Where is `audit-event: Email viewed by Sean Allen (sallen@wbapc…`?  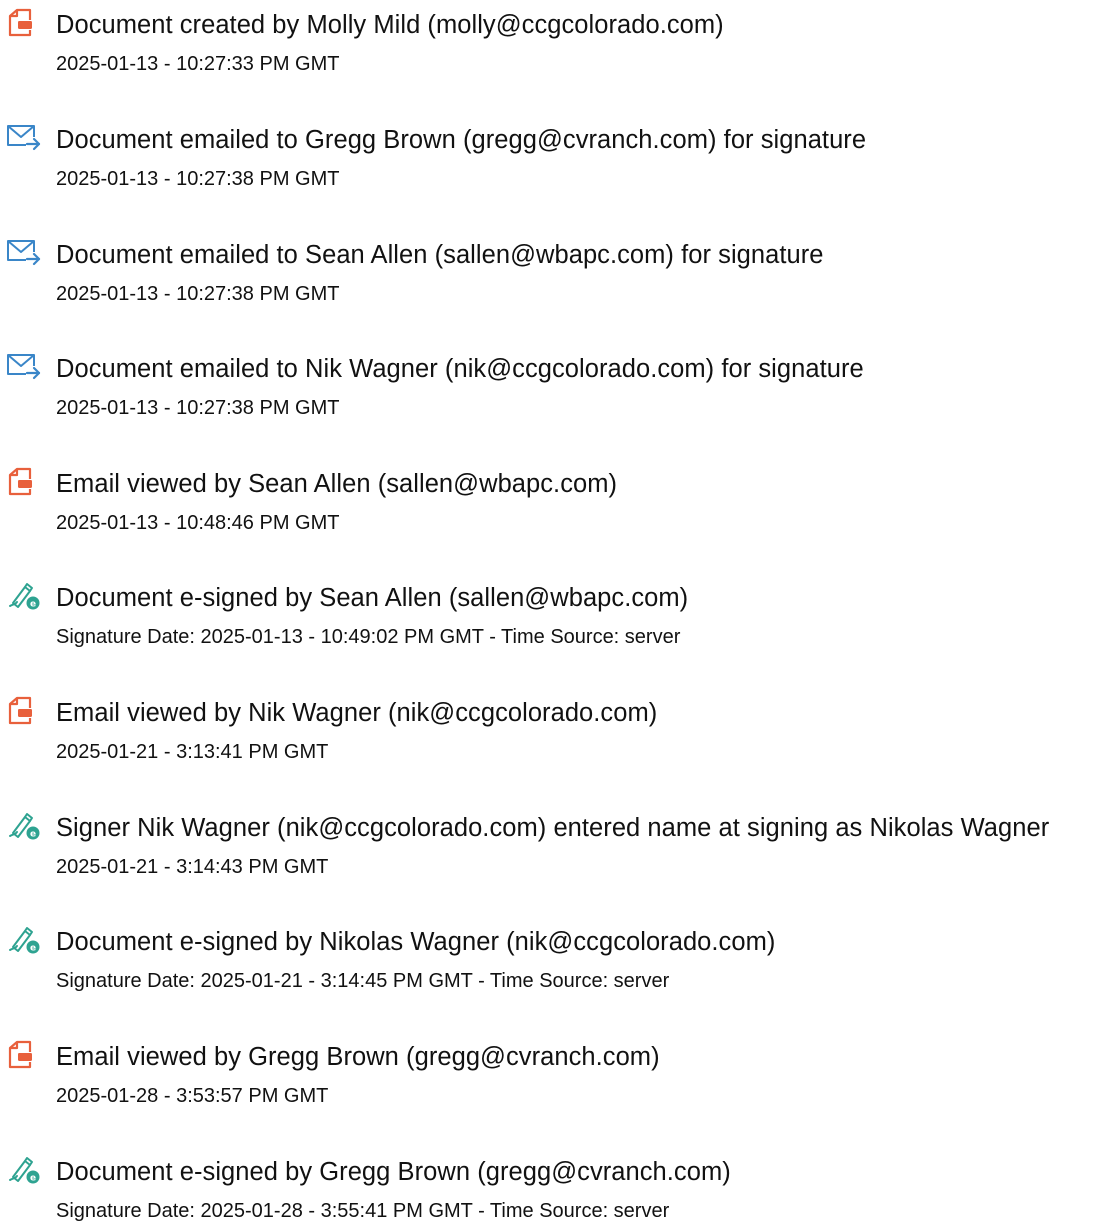
audit-event: Email viewed by Sean Allen (sallen@wbapc… is located at coordinates (547, 523).